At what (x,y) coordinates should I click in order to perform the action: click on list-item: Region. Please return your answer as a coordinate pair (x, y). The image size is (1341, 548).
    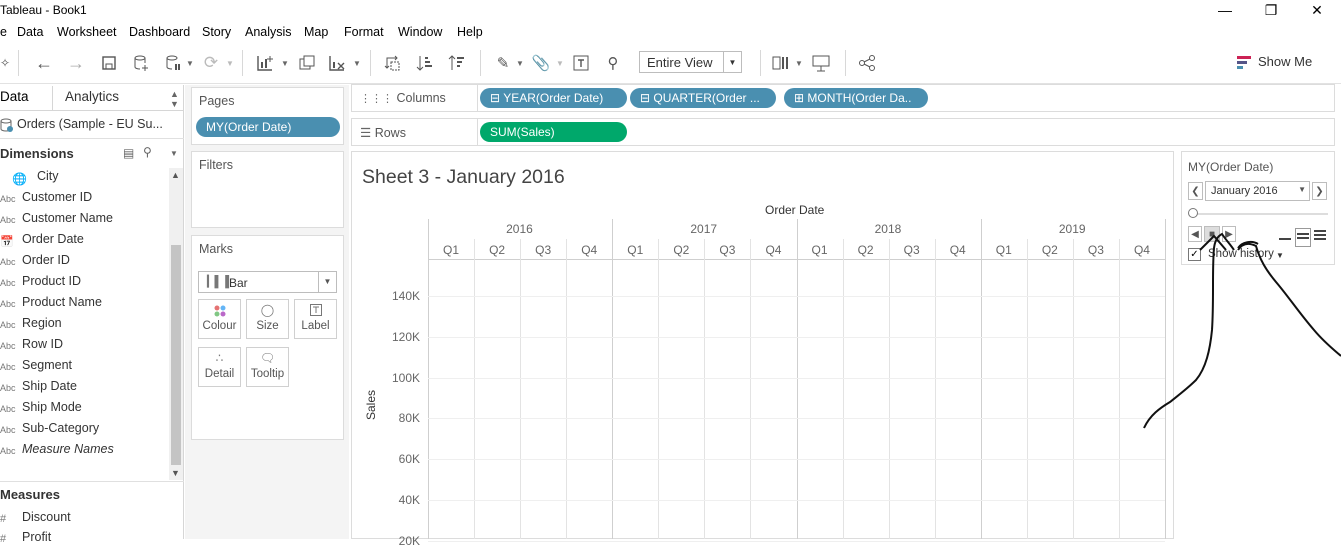
    Looking at the image, I should click on (42, 323).